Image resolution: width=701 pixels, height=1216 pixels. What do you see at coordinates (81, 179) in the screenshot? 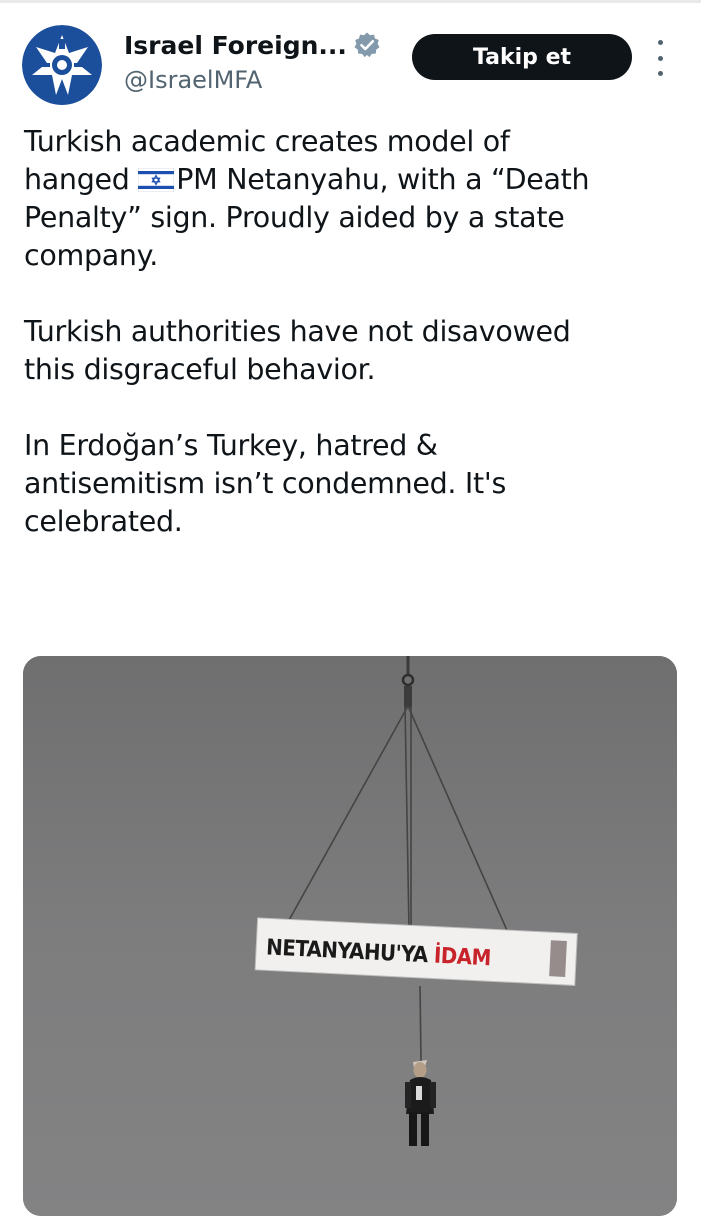
I see `tweet-line: hanged` at bounding box center [81, 179].